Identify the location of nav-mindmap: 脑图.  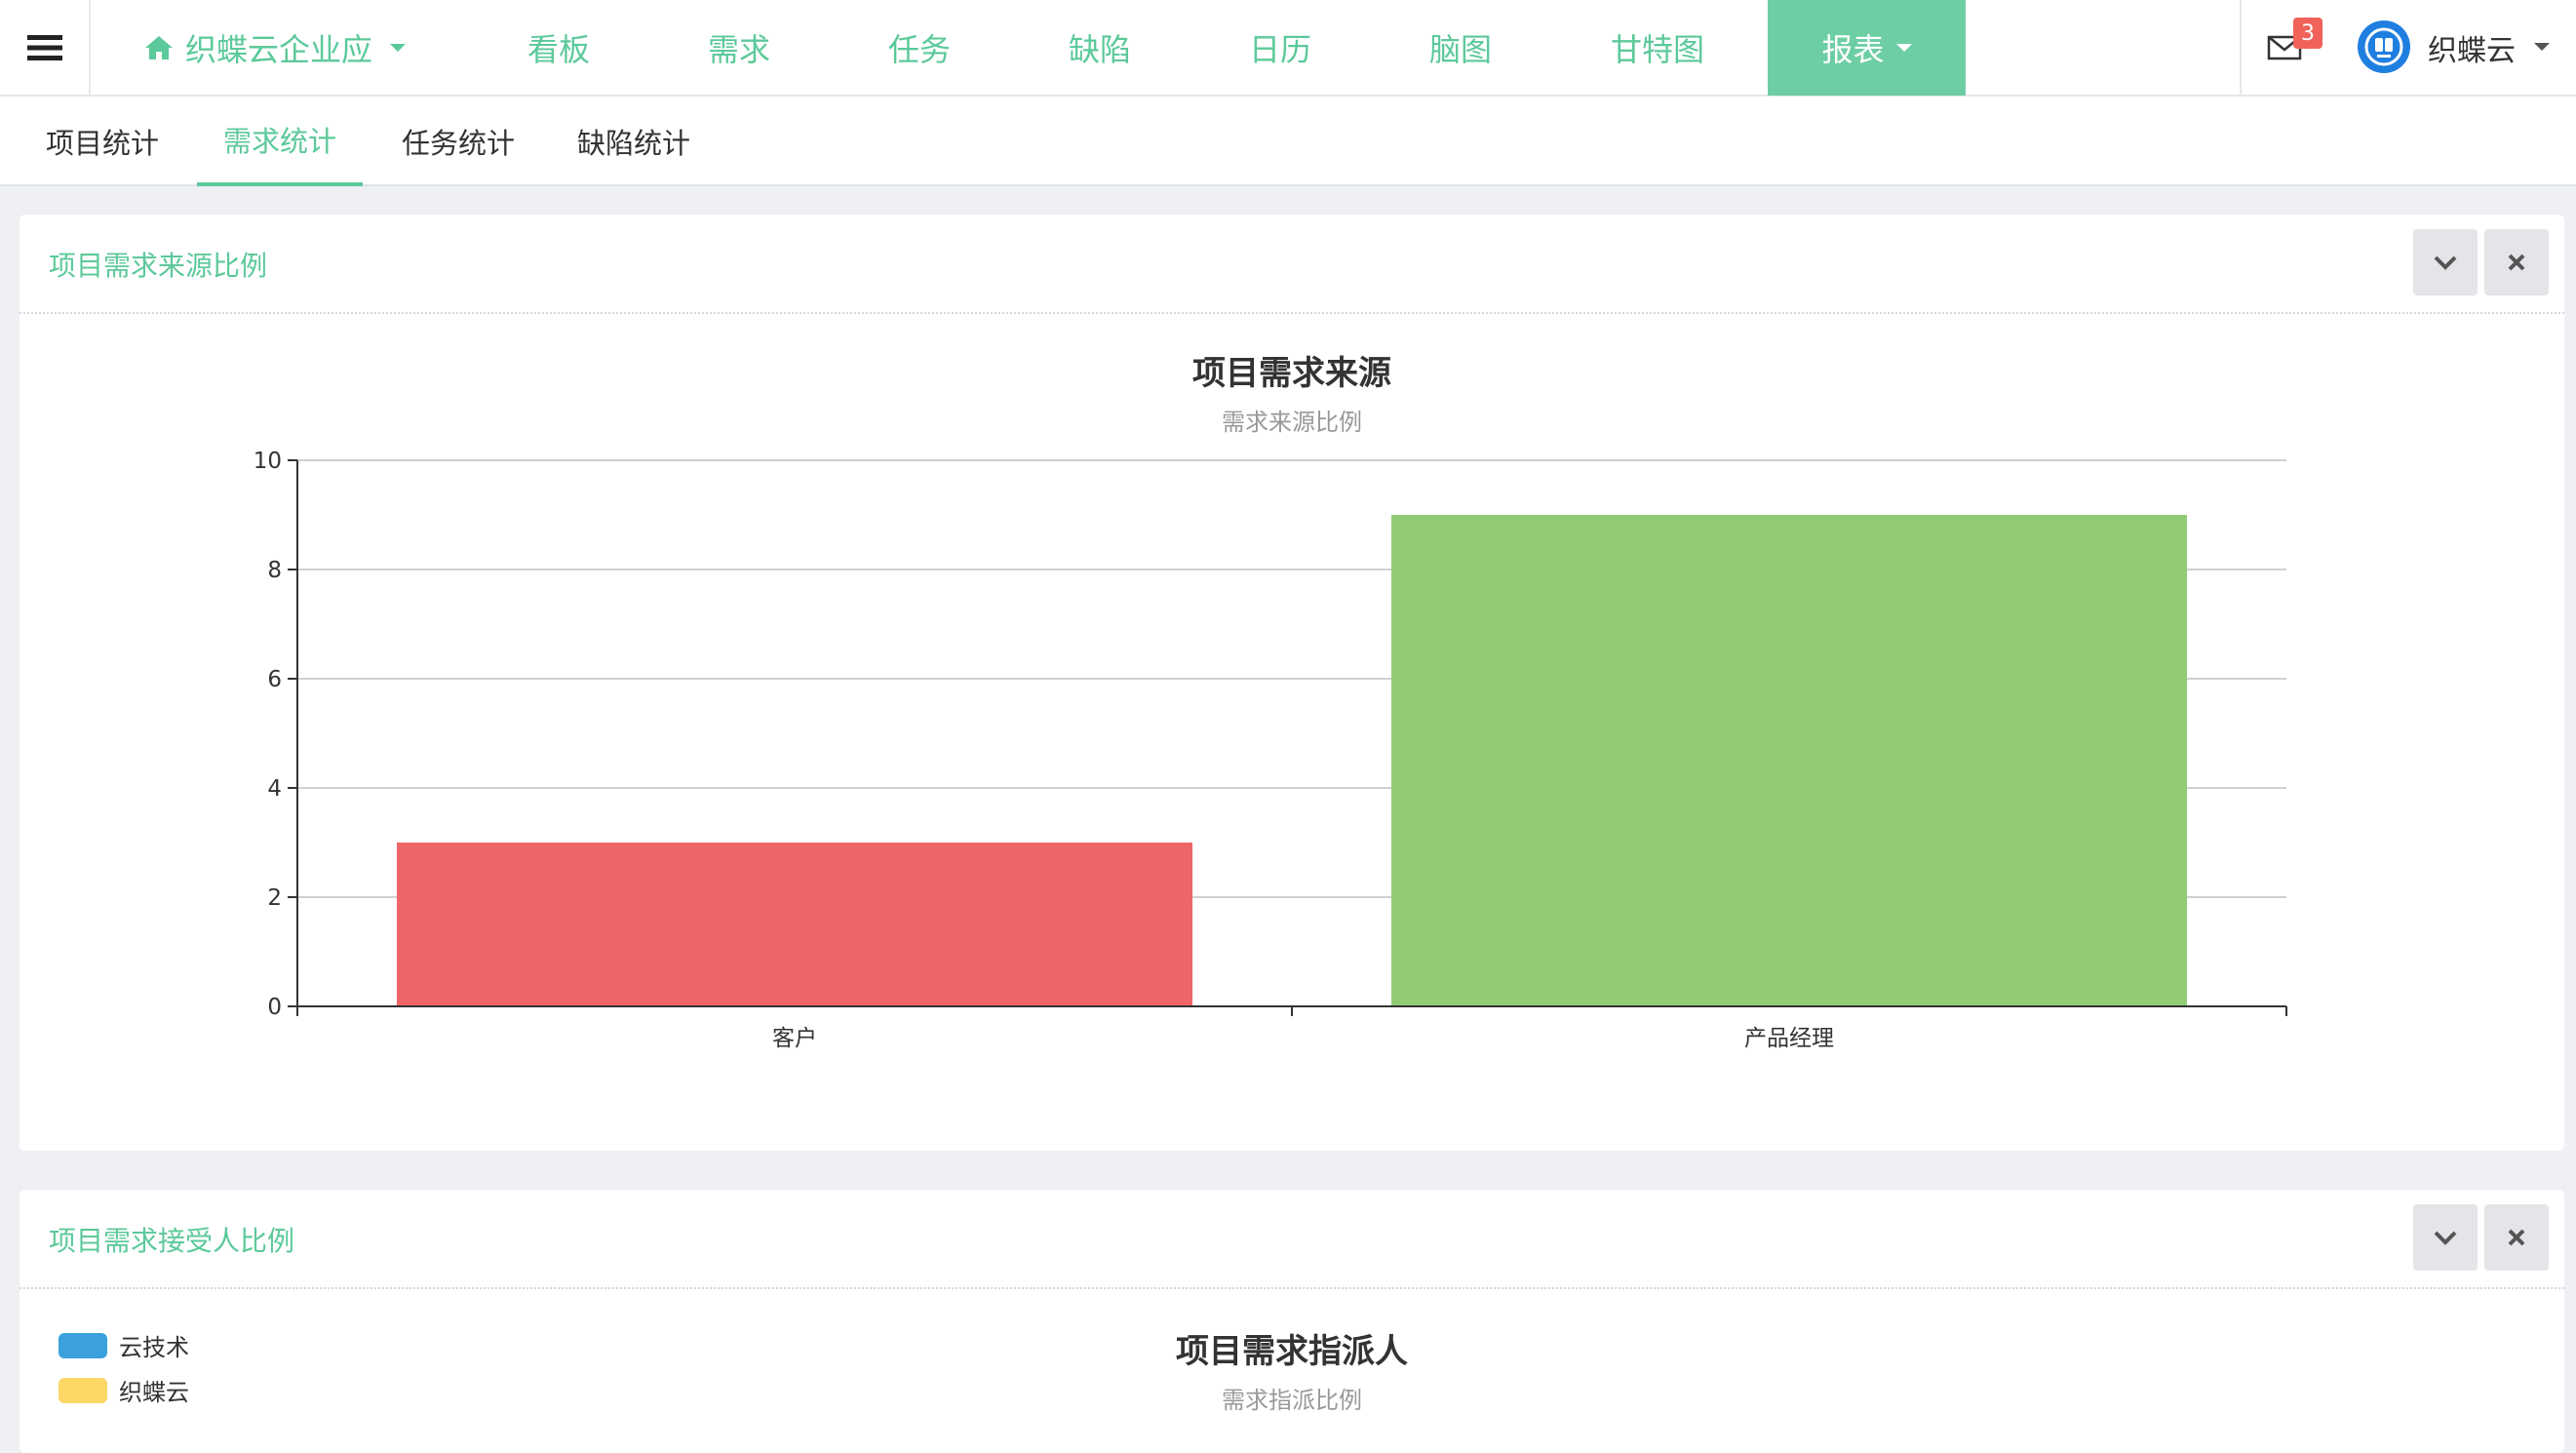
(1460, 47).